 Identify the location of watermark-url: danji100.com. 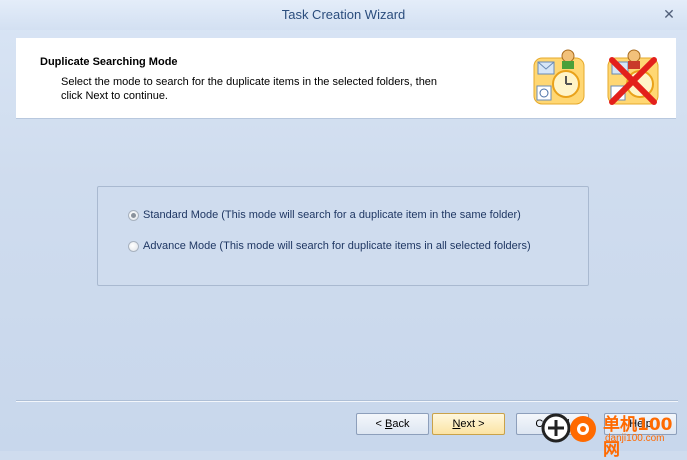
(635, 438).